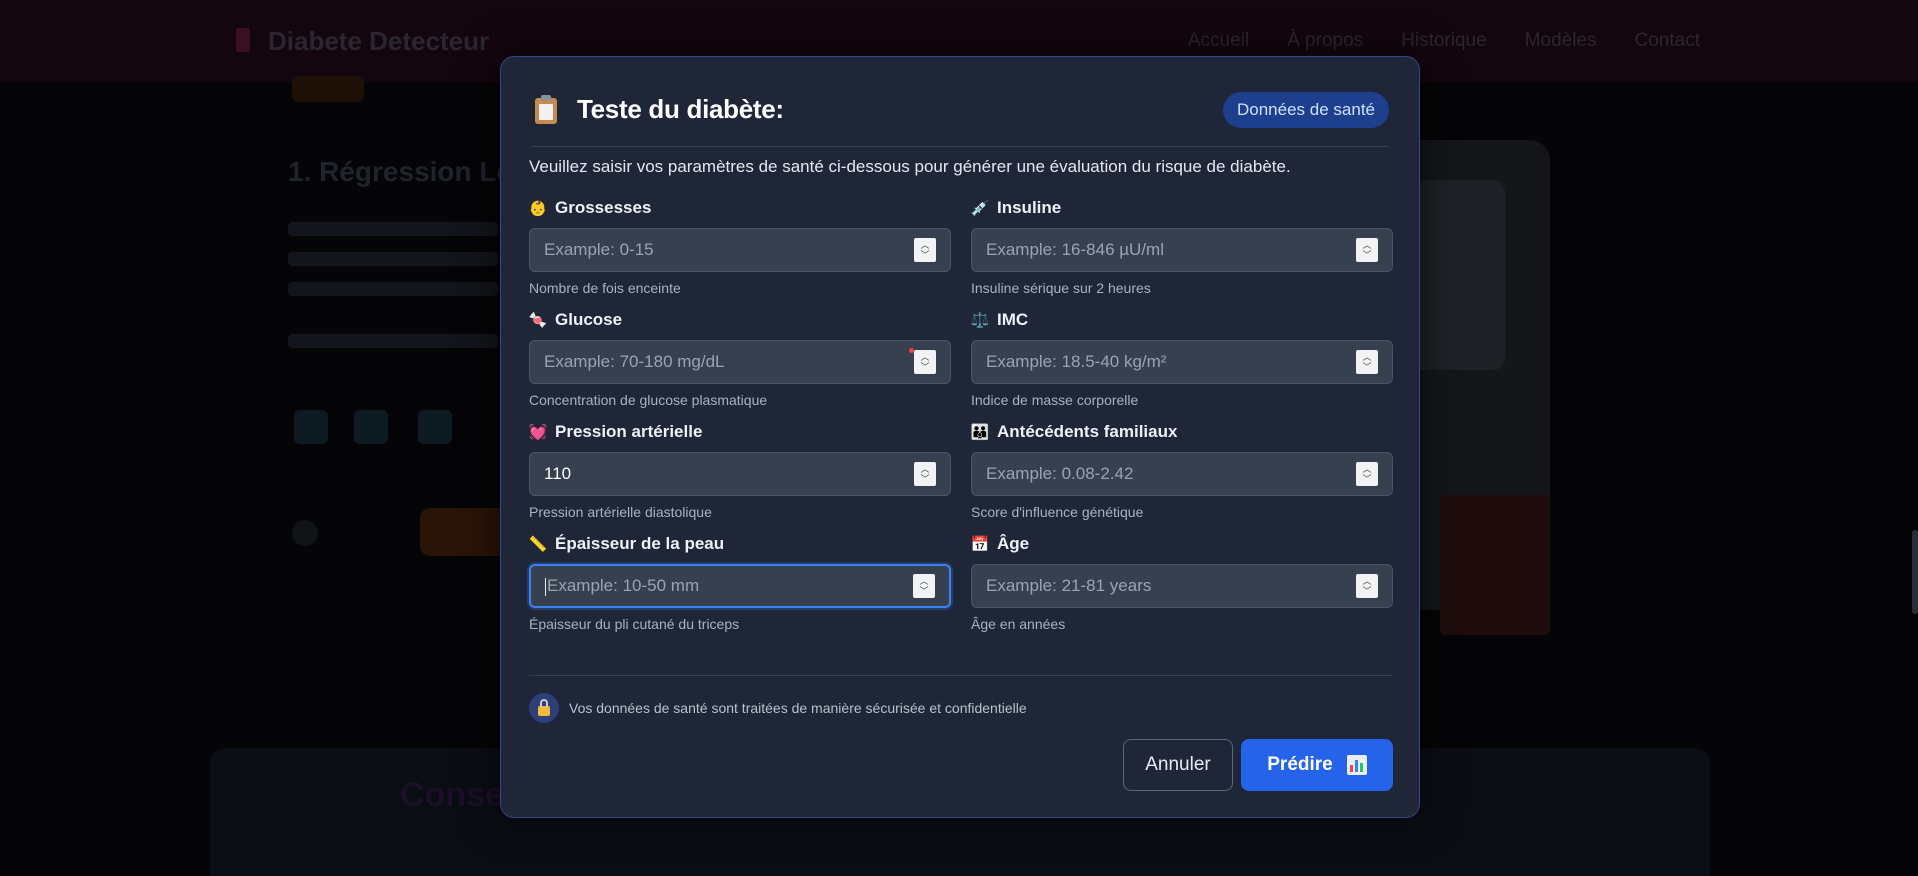 This screenshot has height=876, width=1918. What do you see at coordinates (1182, 320) in the screenshot?
I see `field-label: ⚖️ IMC` at bounding box center [1182, 320].